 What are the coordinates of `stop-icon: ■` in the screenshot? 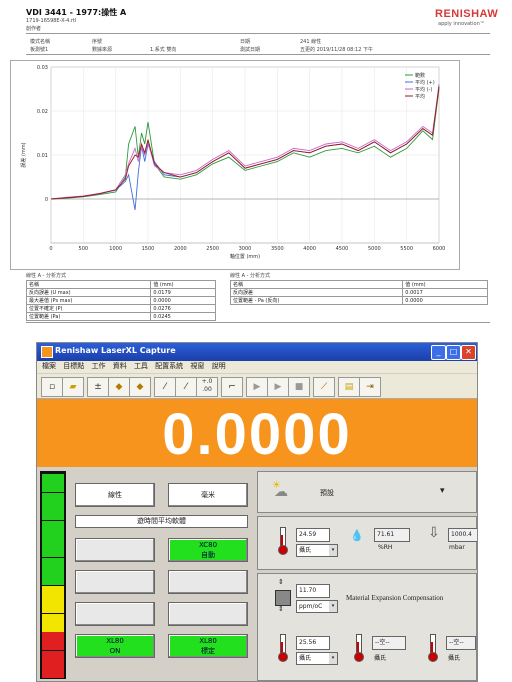 It's located at (299, 387).